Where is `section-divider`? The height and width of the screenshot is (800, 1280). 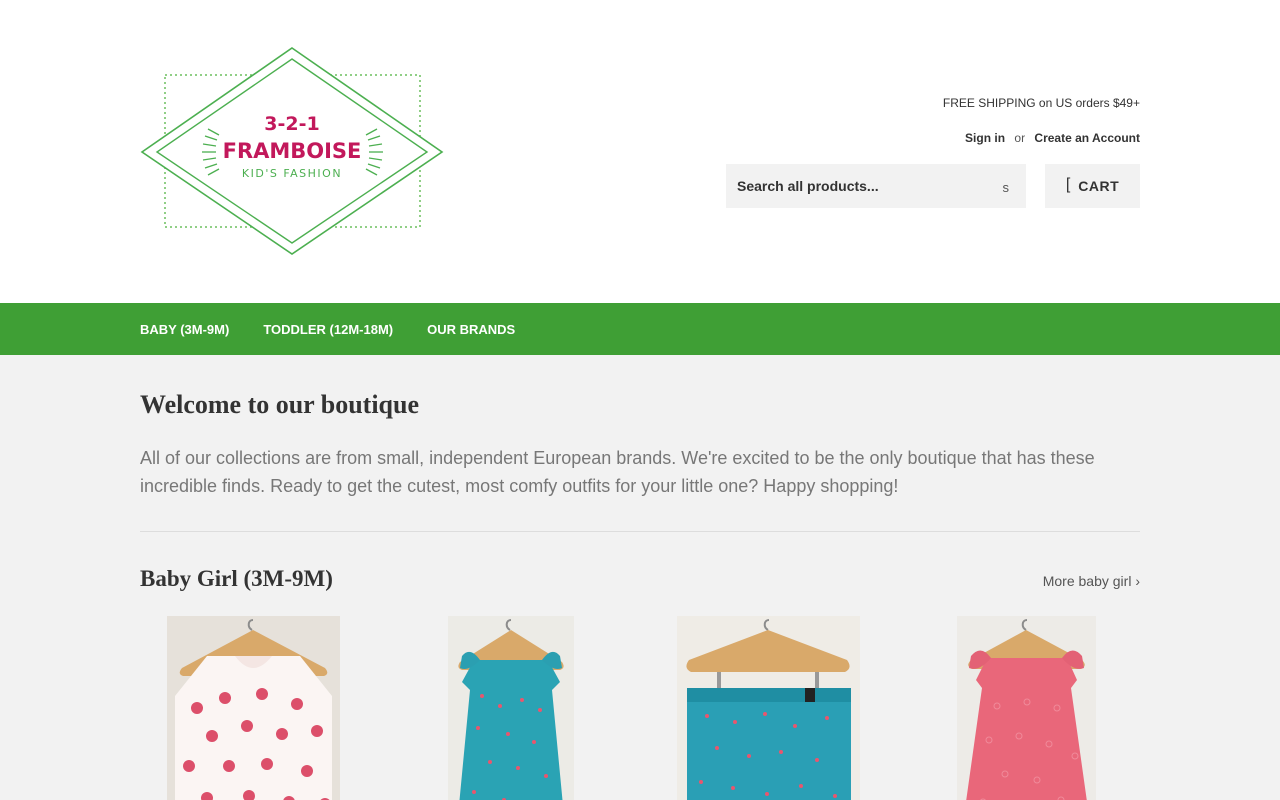 section-divider is located at coordinates (640, 531).